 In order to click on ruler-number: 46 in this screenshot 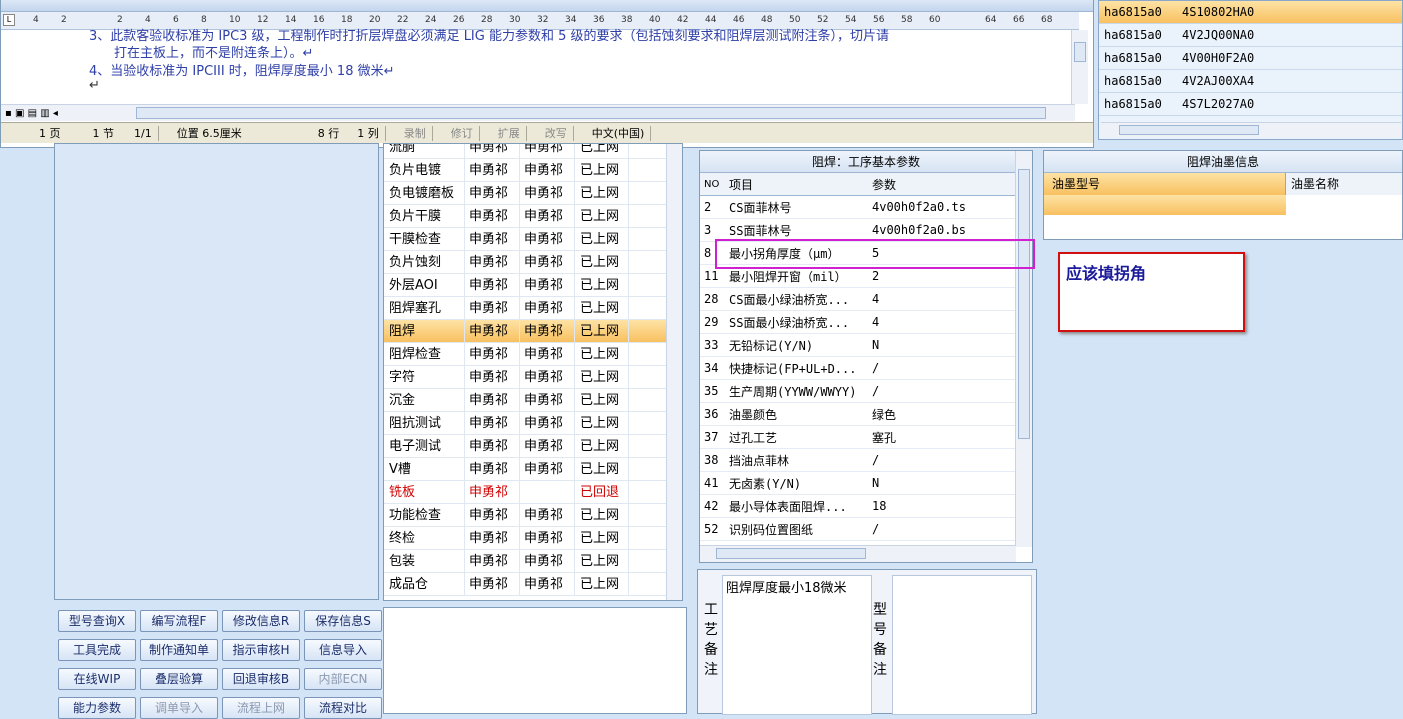, I will do `click(739, 20)`.